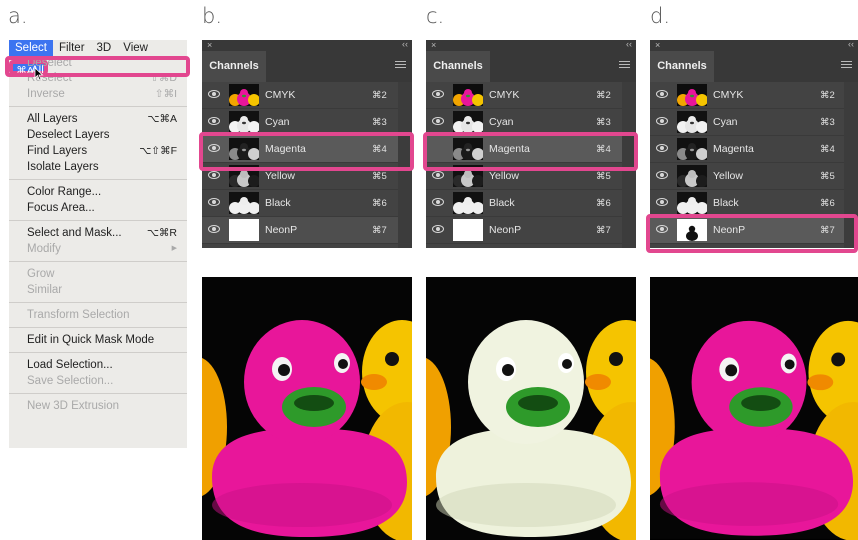 The image size is (858, 540). I want to click on channel-shortcut: ⌘5, so click(827, 176).